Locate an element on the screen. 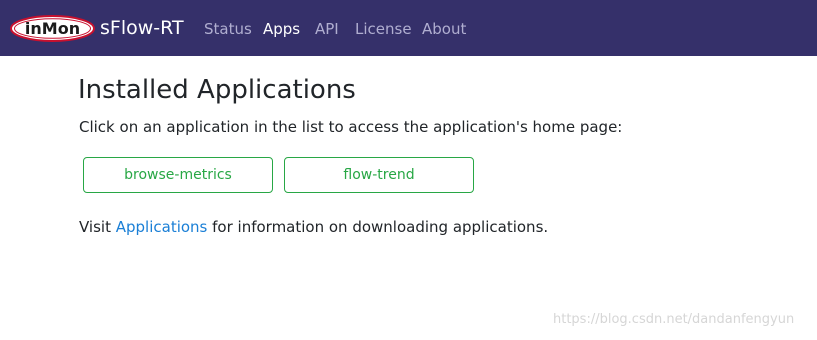 This screenshot has width=817, height=340. nav-item-about: About is located at coordinates (444, 29).